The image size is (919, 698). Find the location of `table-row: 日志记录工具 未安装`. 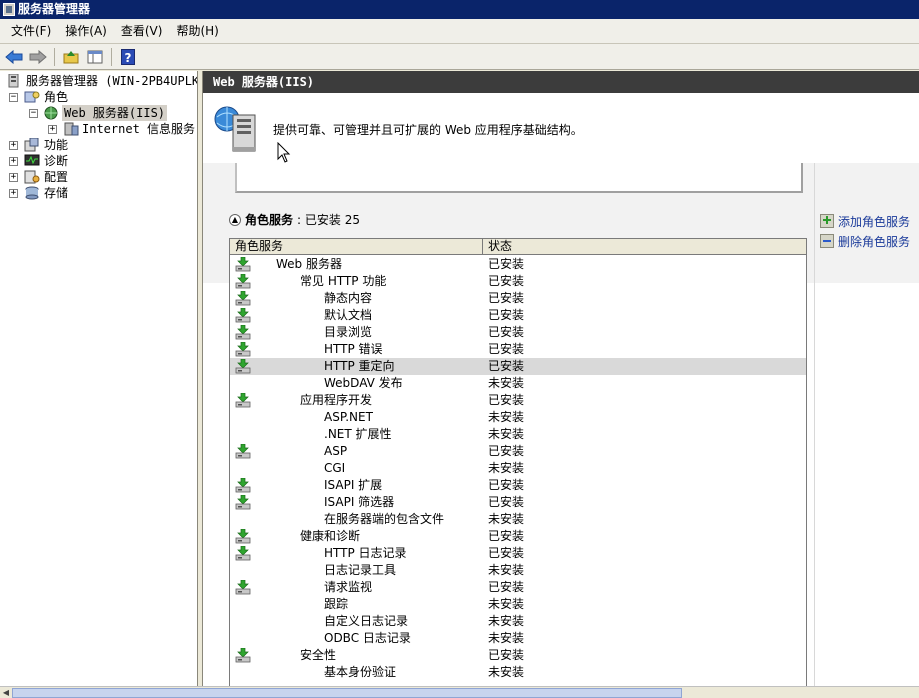

table-row: 日志记录工具 未安装 is located at coordinates (518, 570).